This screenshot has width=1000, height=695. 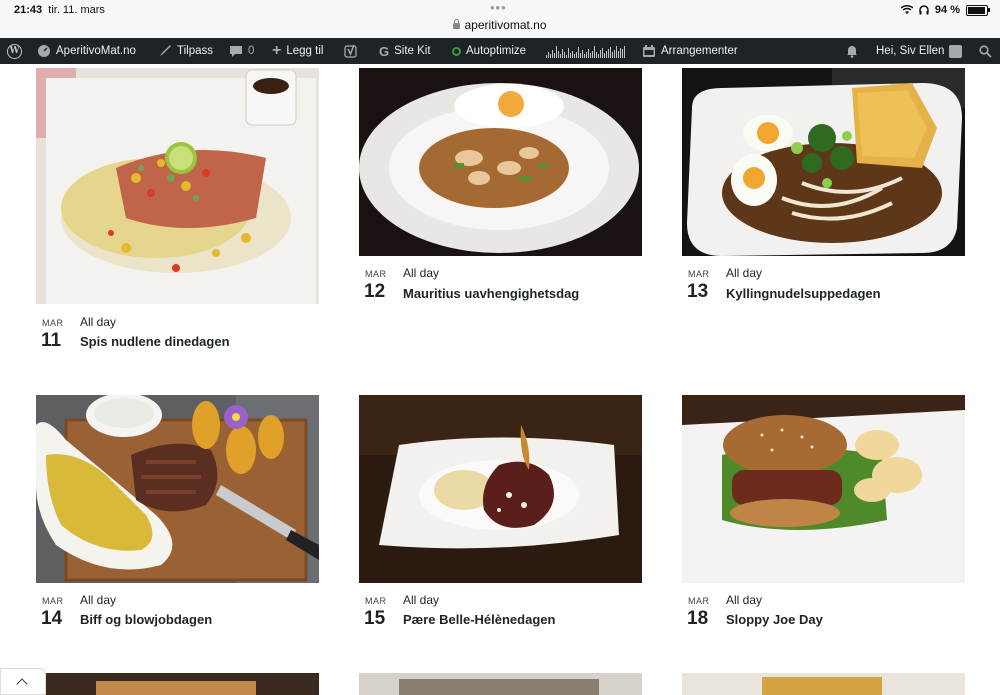 What do you see at coordinates (44, 51) in the screenshot?
I see `dashboard-gauge-icon` at bounding box center [44, 51].